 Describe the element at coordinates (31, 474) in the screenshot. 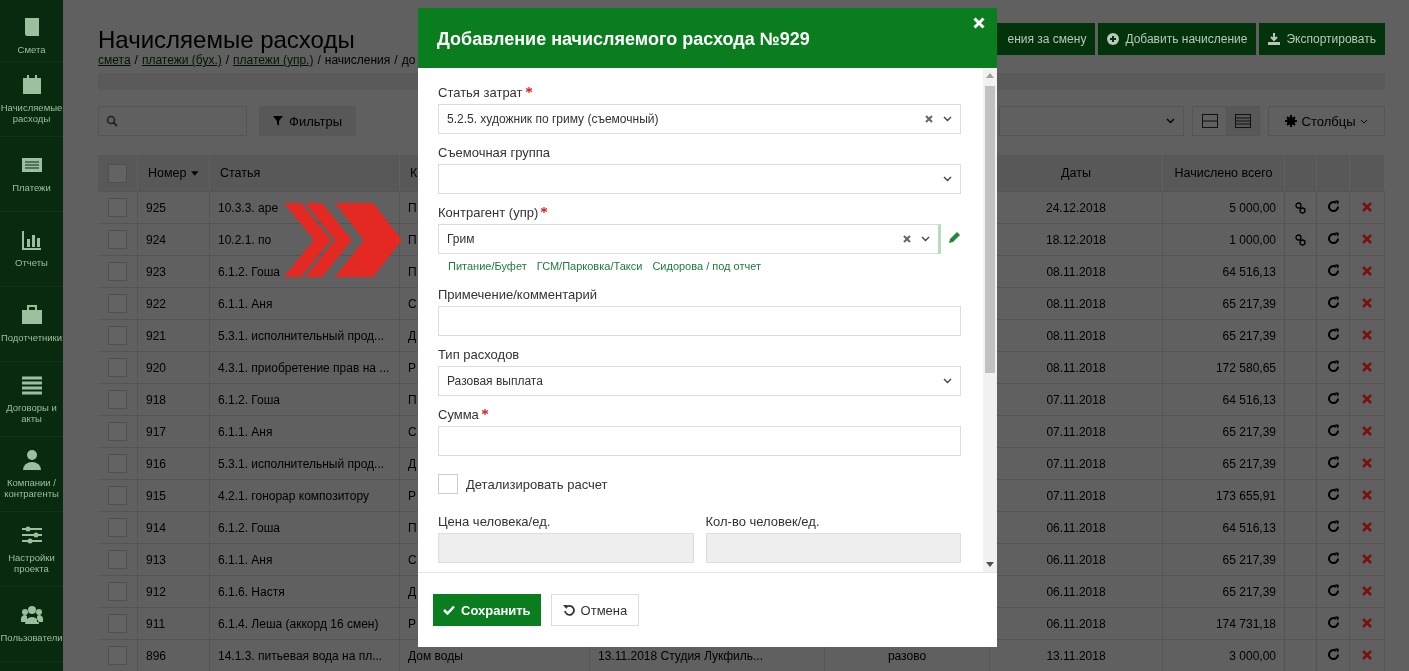

I see `sidebar-item: Компании / контрагенты` at that location.